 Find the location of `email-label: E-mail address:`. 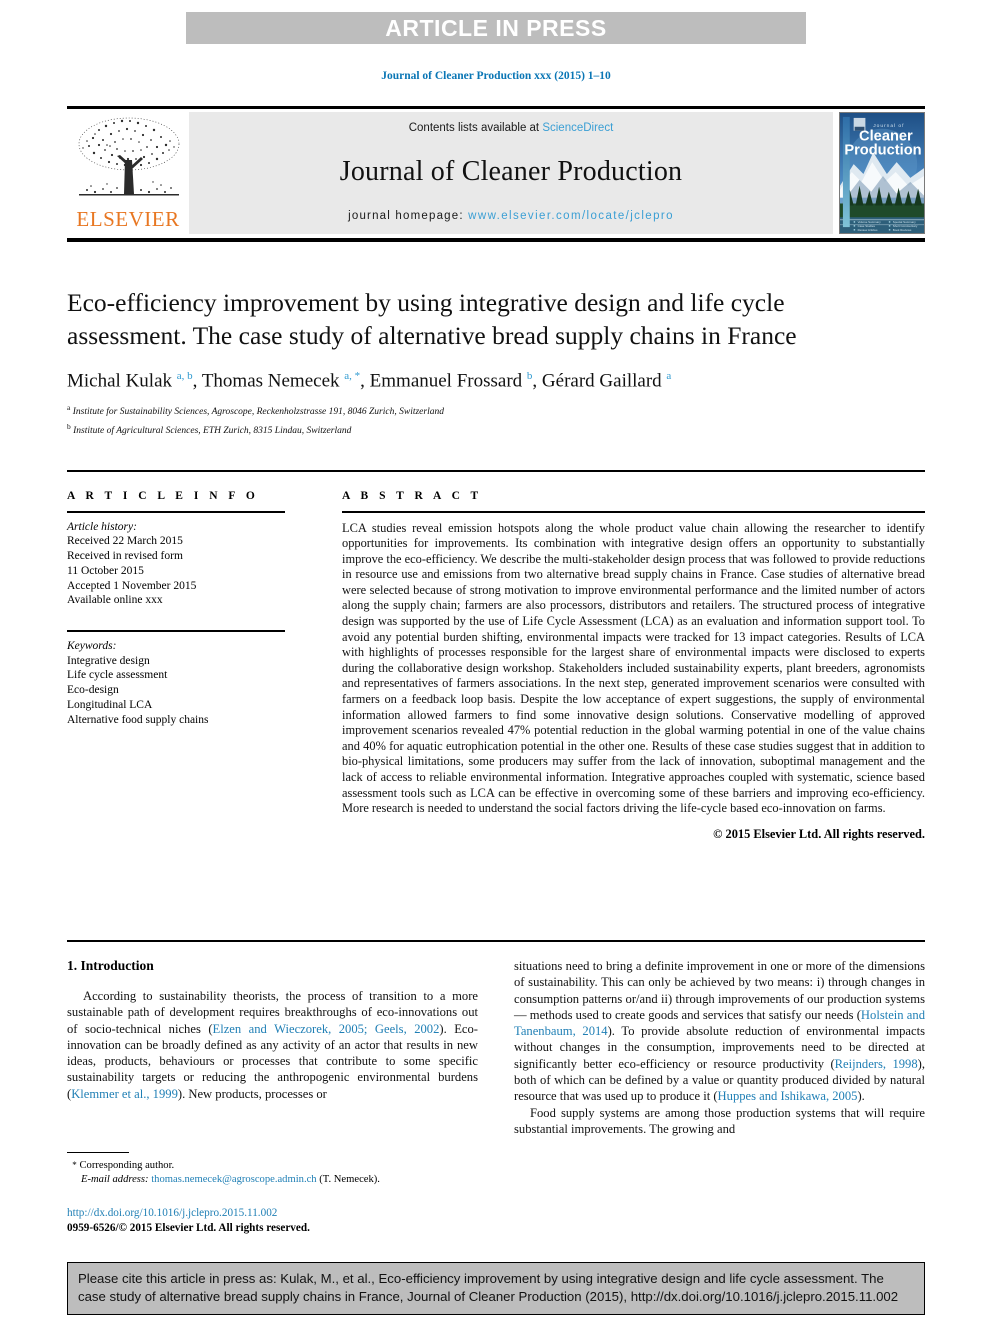

email-label: E-mail address: is located at coordinates (115, 1179).